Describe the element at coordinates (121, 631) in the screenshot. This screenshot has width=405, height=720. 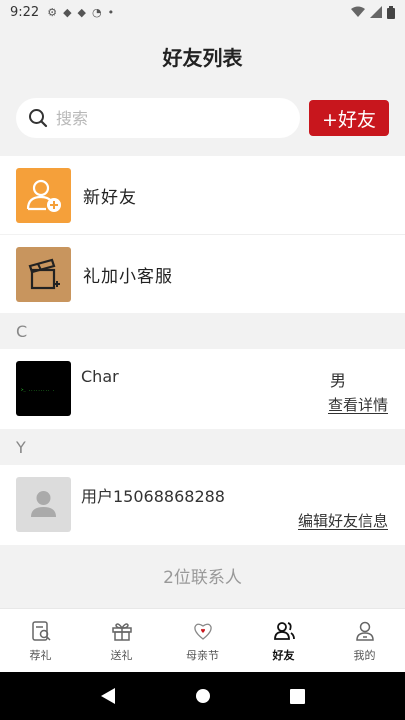
I see `gift-box-icon` at that location.